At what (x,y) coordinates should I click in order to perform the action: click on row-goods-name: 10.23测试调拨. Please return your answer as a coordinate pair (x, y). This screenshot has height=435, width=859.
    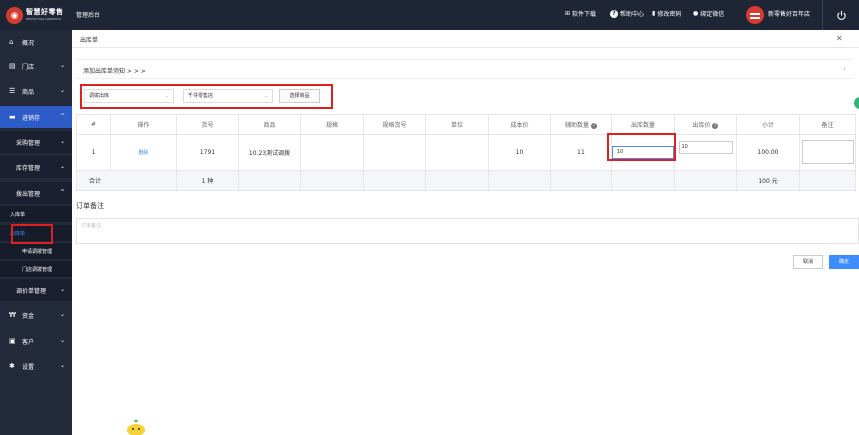
    Looking at the image, I should click on (269, 152).